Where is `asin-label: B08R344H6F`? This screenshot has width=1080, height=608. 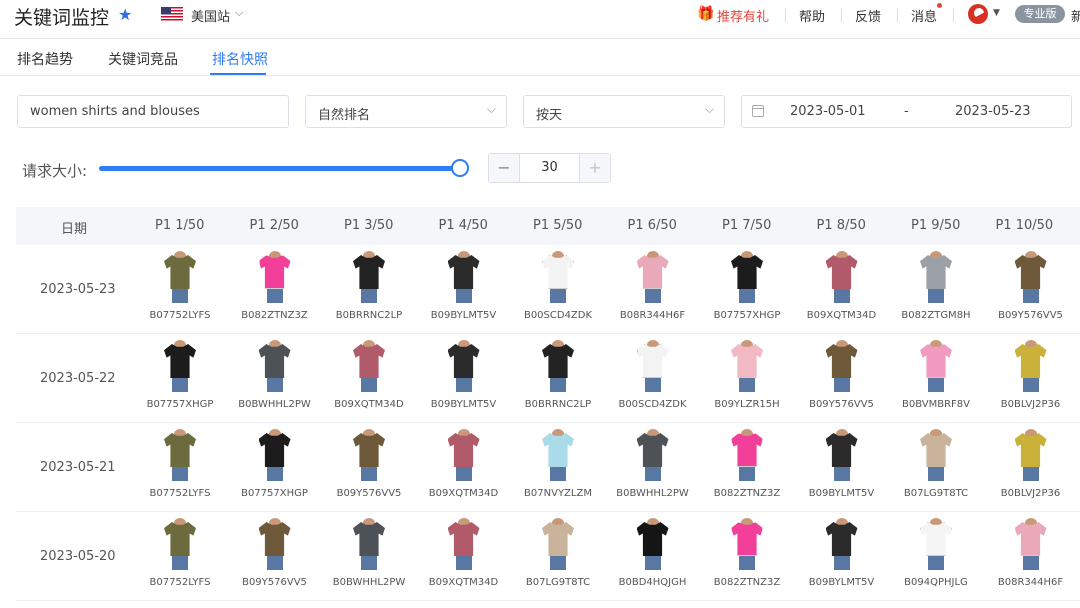
asin-label: B08R344H6F is located at coordinates (1031, 582).